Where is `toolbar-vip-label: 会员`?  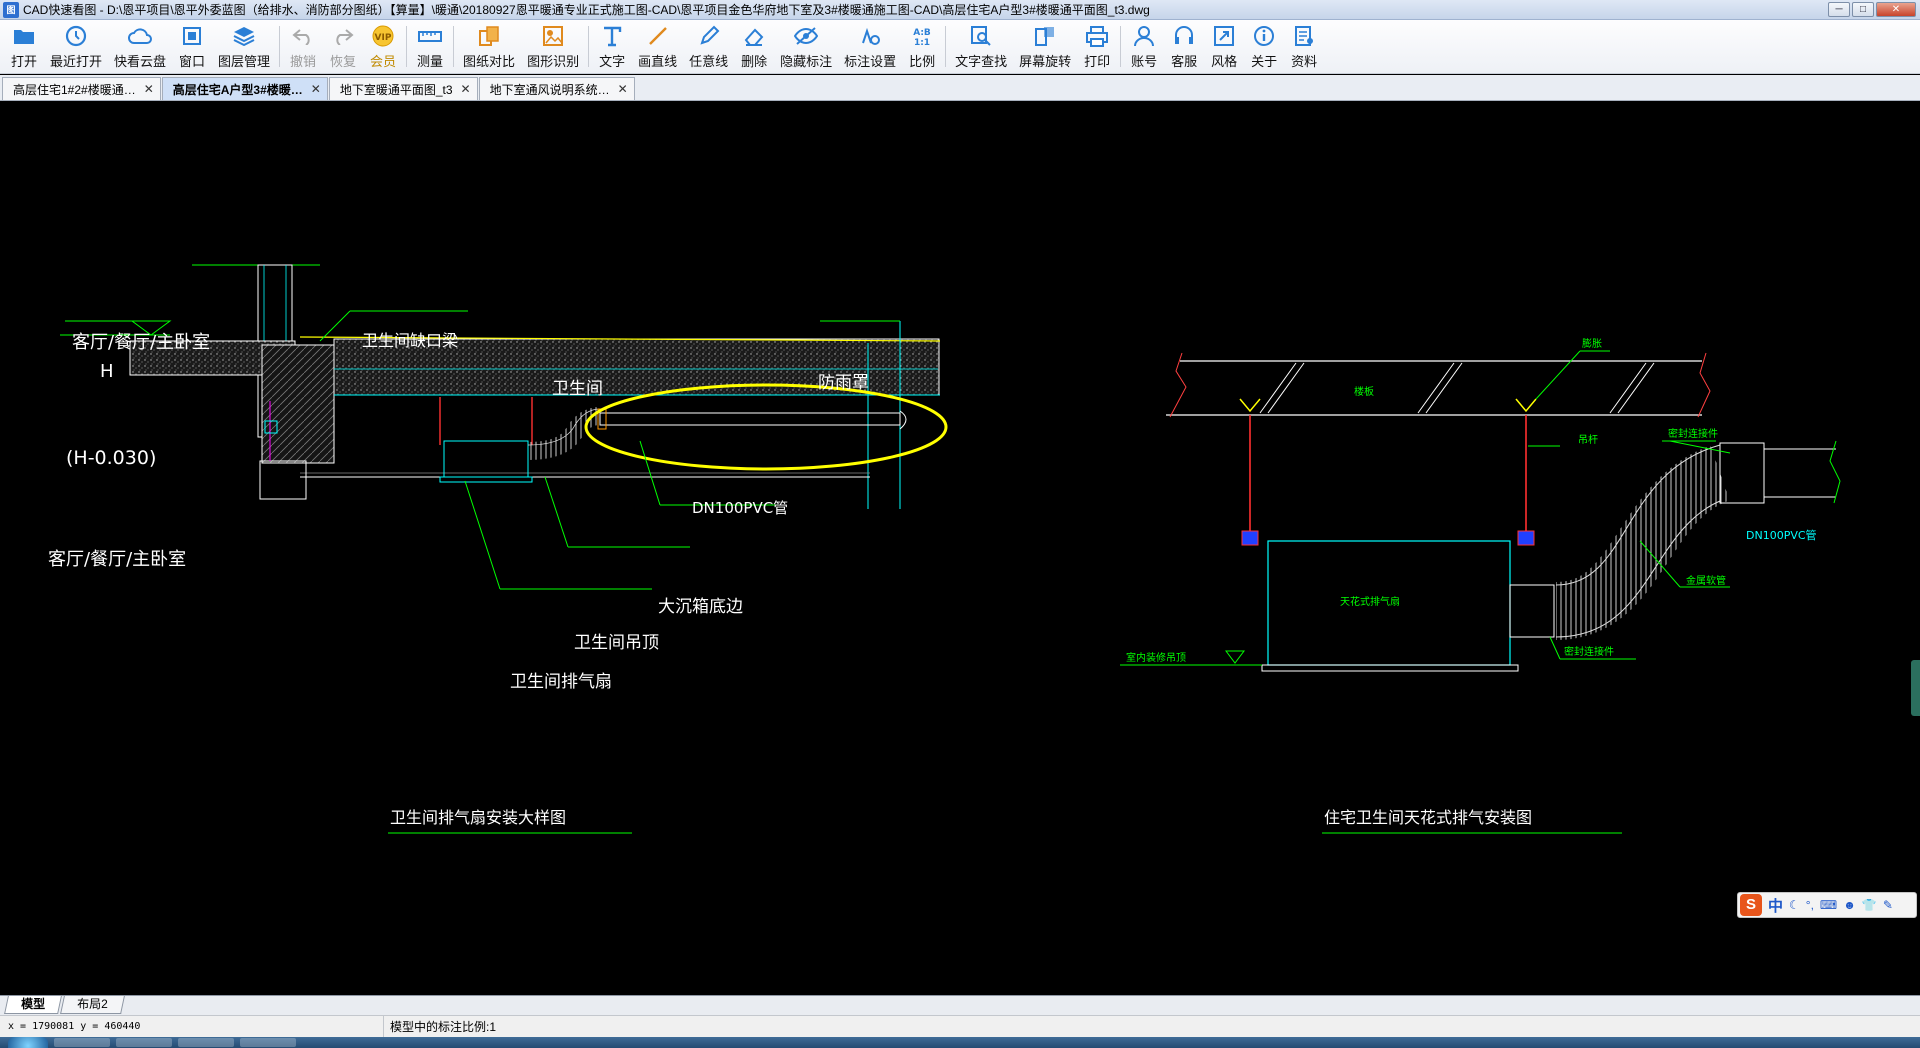
toolbar-vip-label: 会员 is located at coordinates (383, 61).